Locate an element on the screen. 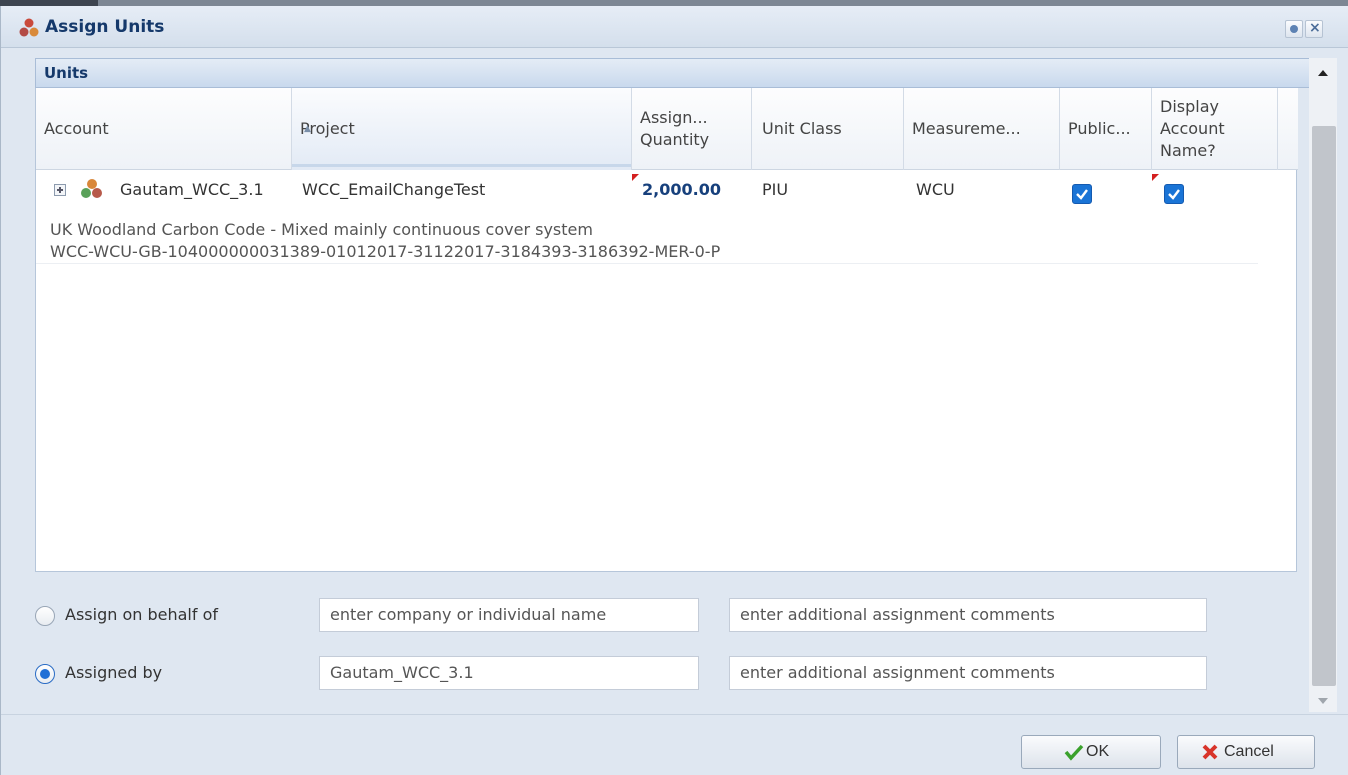 This screenshot has width=1348, height=775. cell-project: WCC_EmailChangeTest is located at coordinates (394, 189).